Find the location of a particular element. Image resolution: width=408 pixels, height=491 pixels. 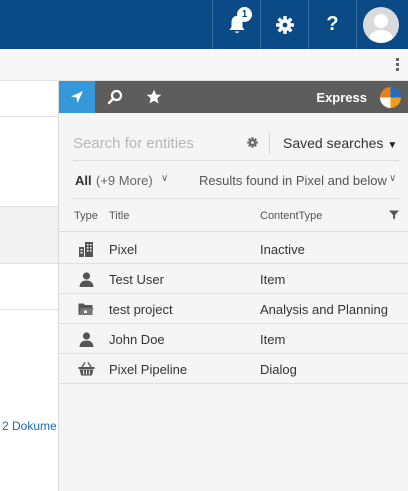

row-title: John Doe is located at coordinates (137, 339).